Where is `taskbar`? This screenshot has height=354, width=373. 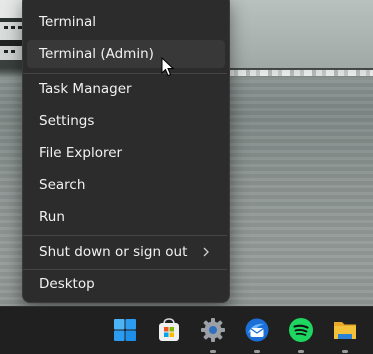
taskbar is located at coordinates (186, 330).